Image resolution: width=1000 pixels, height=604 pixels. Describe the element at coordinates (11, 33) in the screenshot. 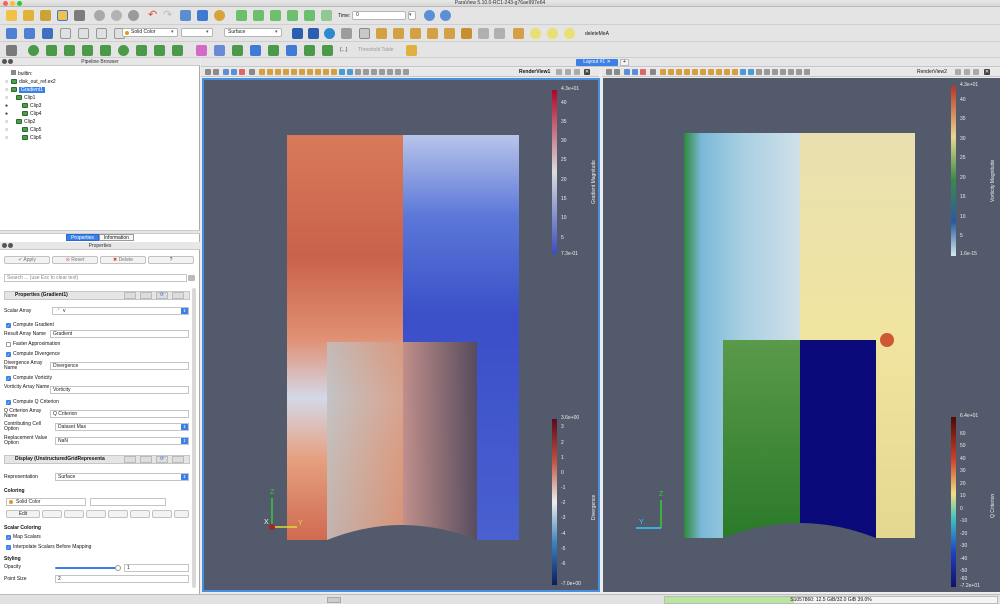

I see `calculator-icon` at that location.